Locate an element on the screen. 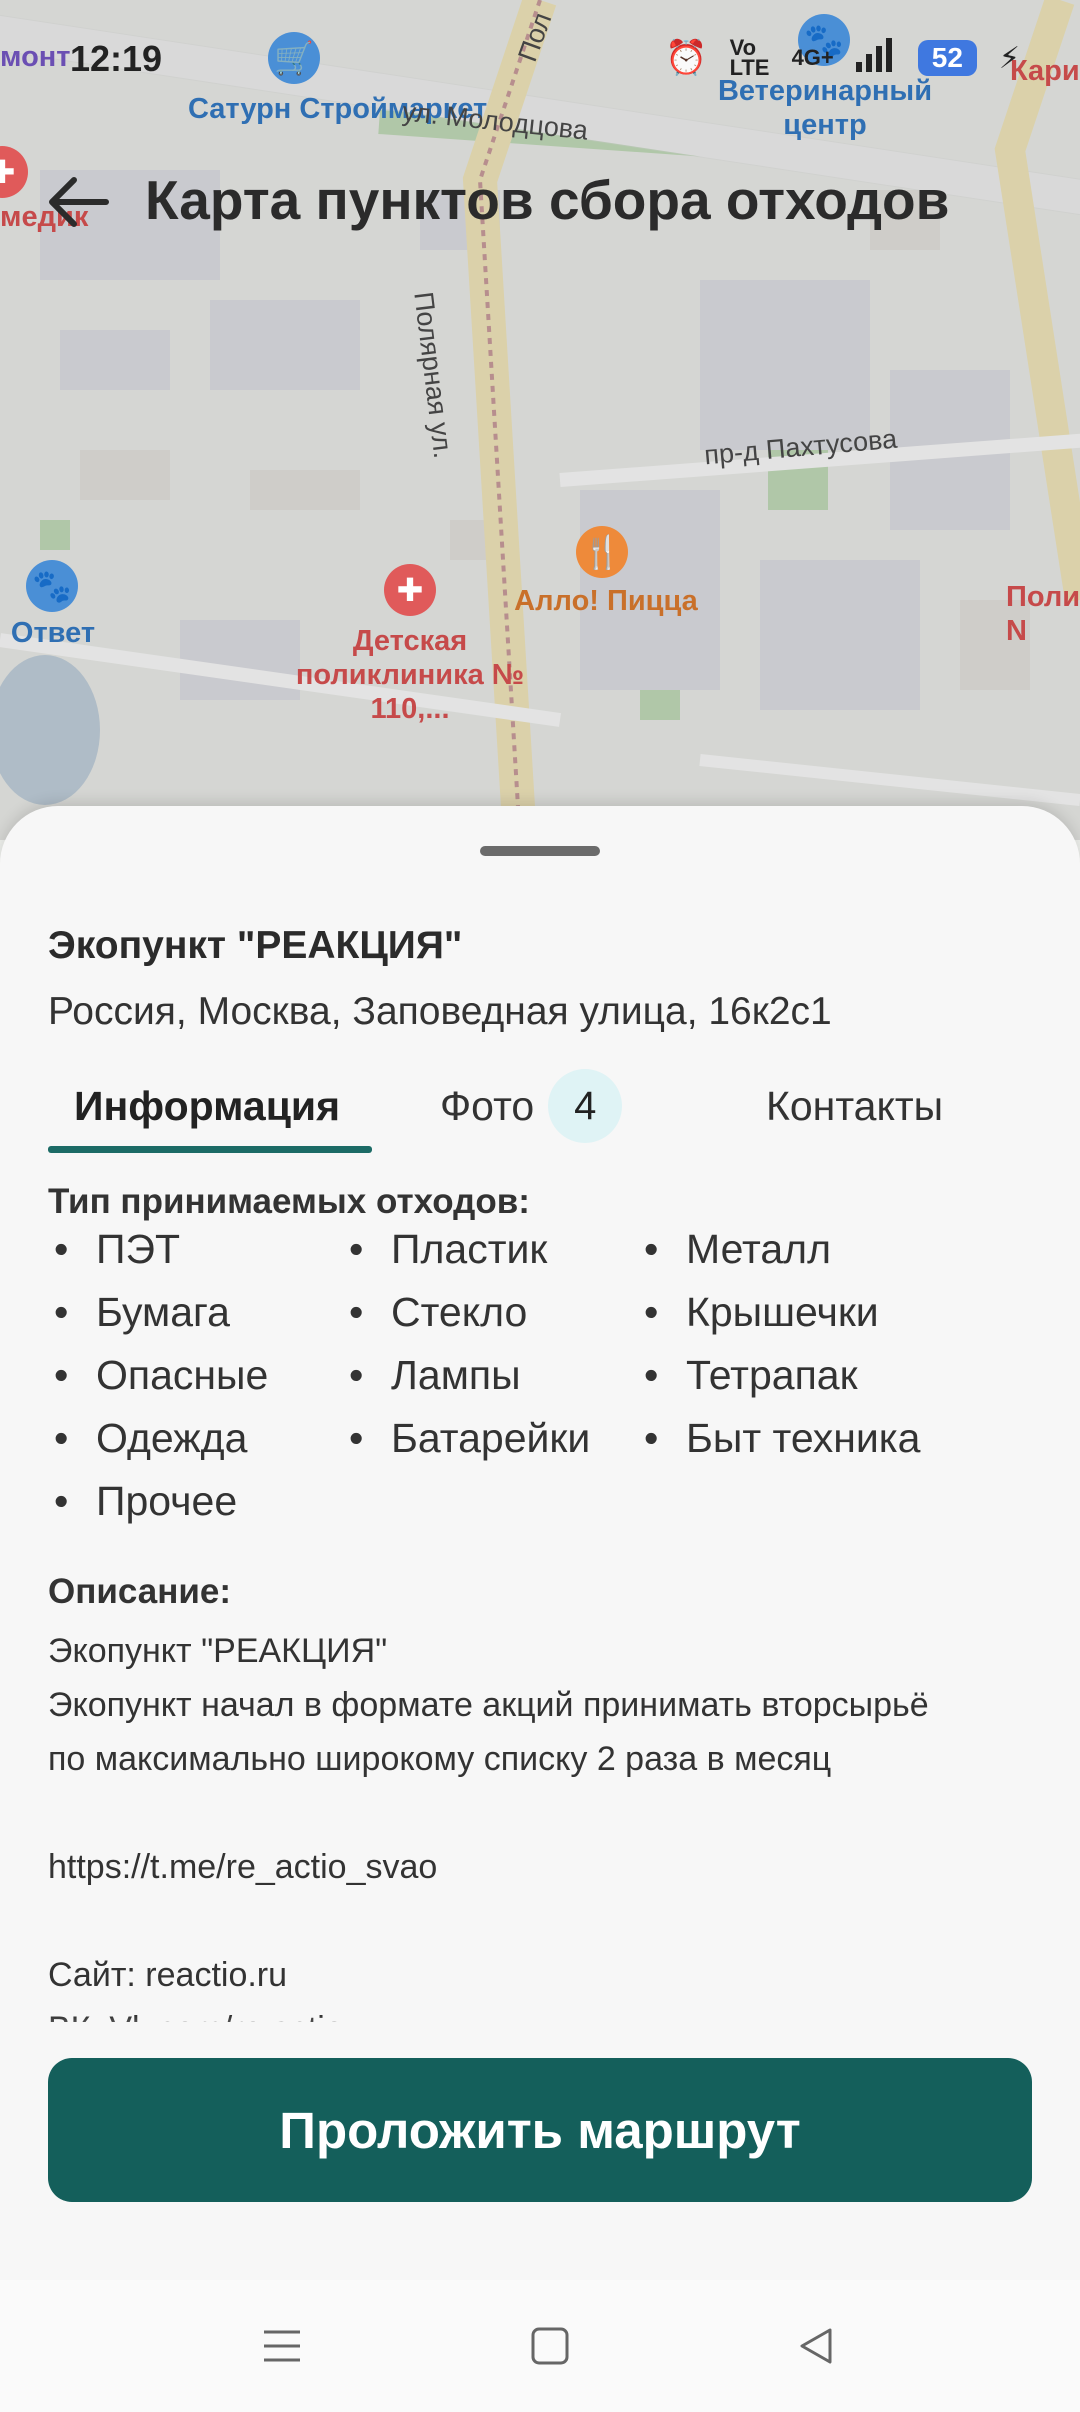 The width and height of the screenshot is (1080, 2412). system-nav-bar is located at coordinates (540, 2346).